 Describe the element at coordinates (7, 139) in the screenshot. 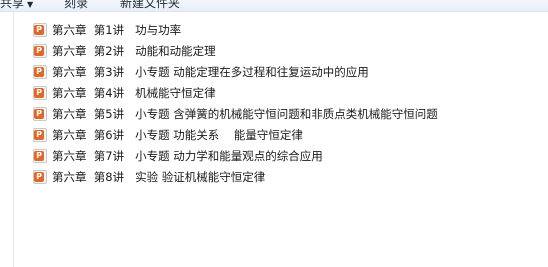

I see `navigation-pane` at that location.